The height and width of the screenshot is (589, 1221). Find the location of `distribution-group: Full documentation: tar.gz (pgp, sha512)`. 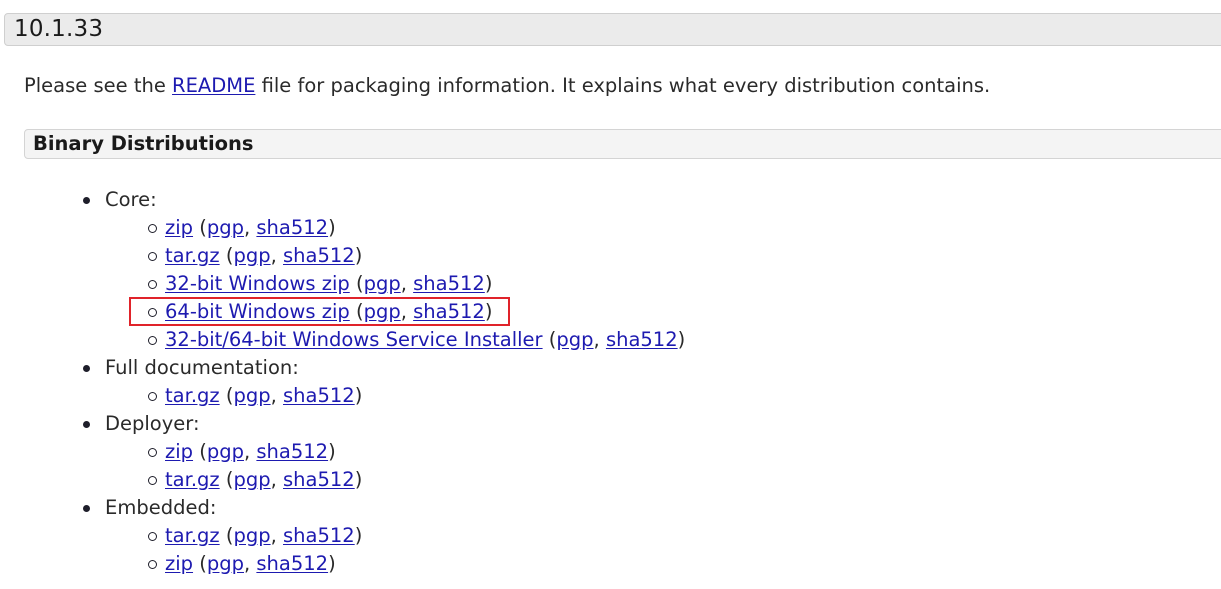

distribution-group: Full documentation: tar.gz (pgp, sha512) is located at coordinates (342, 382).